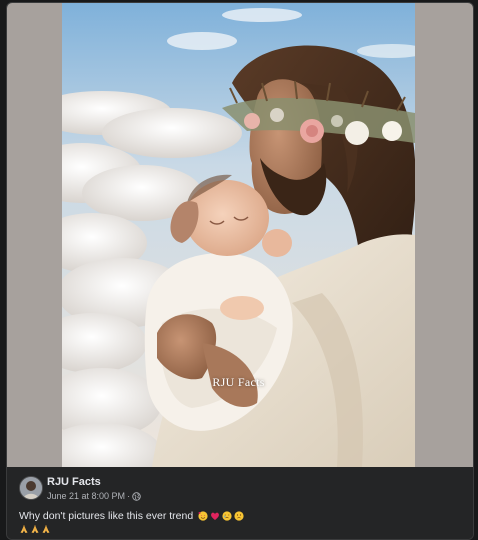  What do you see at coordinates (106, 516) in the screenshot?
I see `post-text: Why don't pictures like this ever trend` at bounding box center [106, 516].